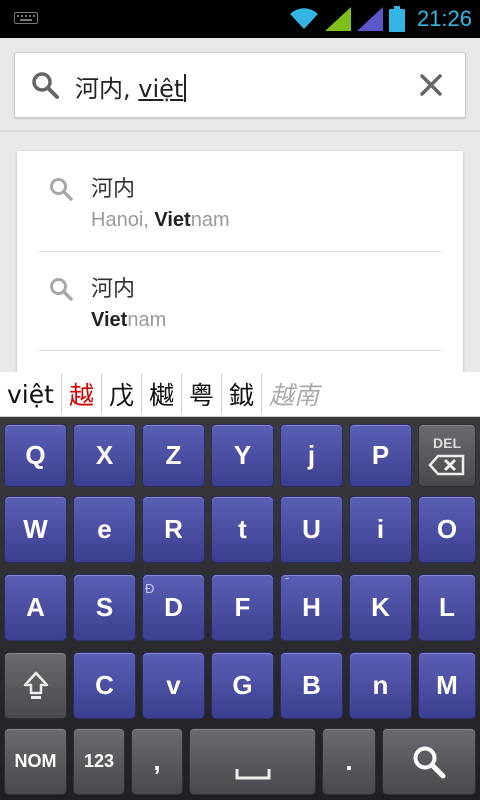 This screenshot has width=480, height=800. I want to click on key-m: M, so click(447, 685).